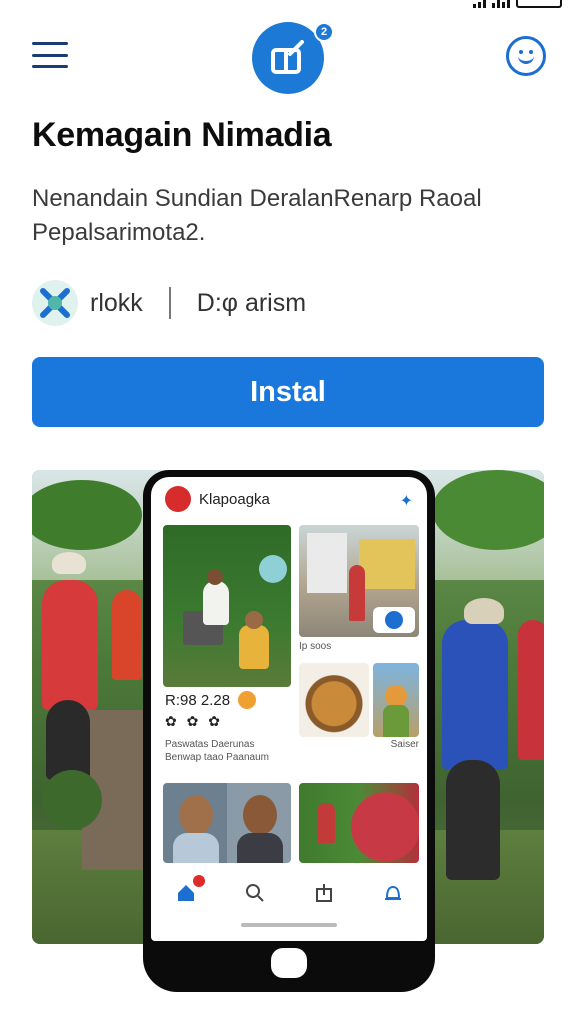 Image resolution: width=576 pixels, height=1024 pixels. I want to click on app-title: Kemagain Nimadia, so click(182, 135).